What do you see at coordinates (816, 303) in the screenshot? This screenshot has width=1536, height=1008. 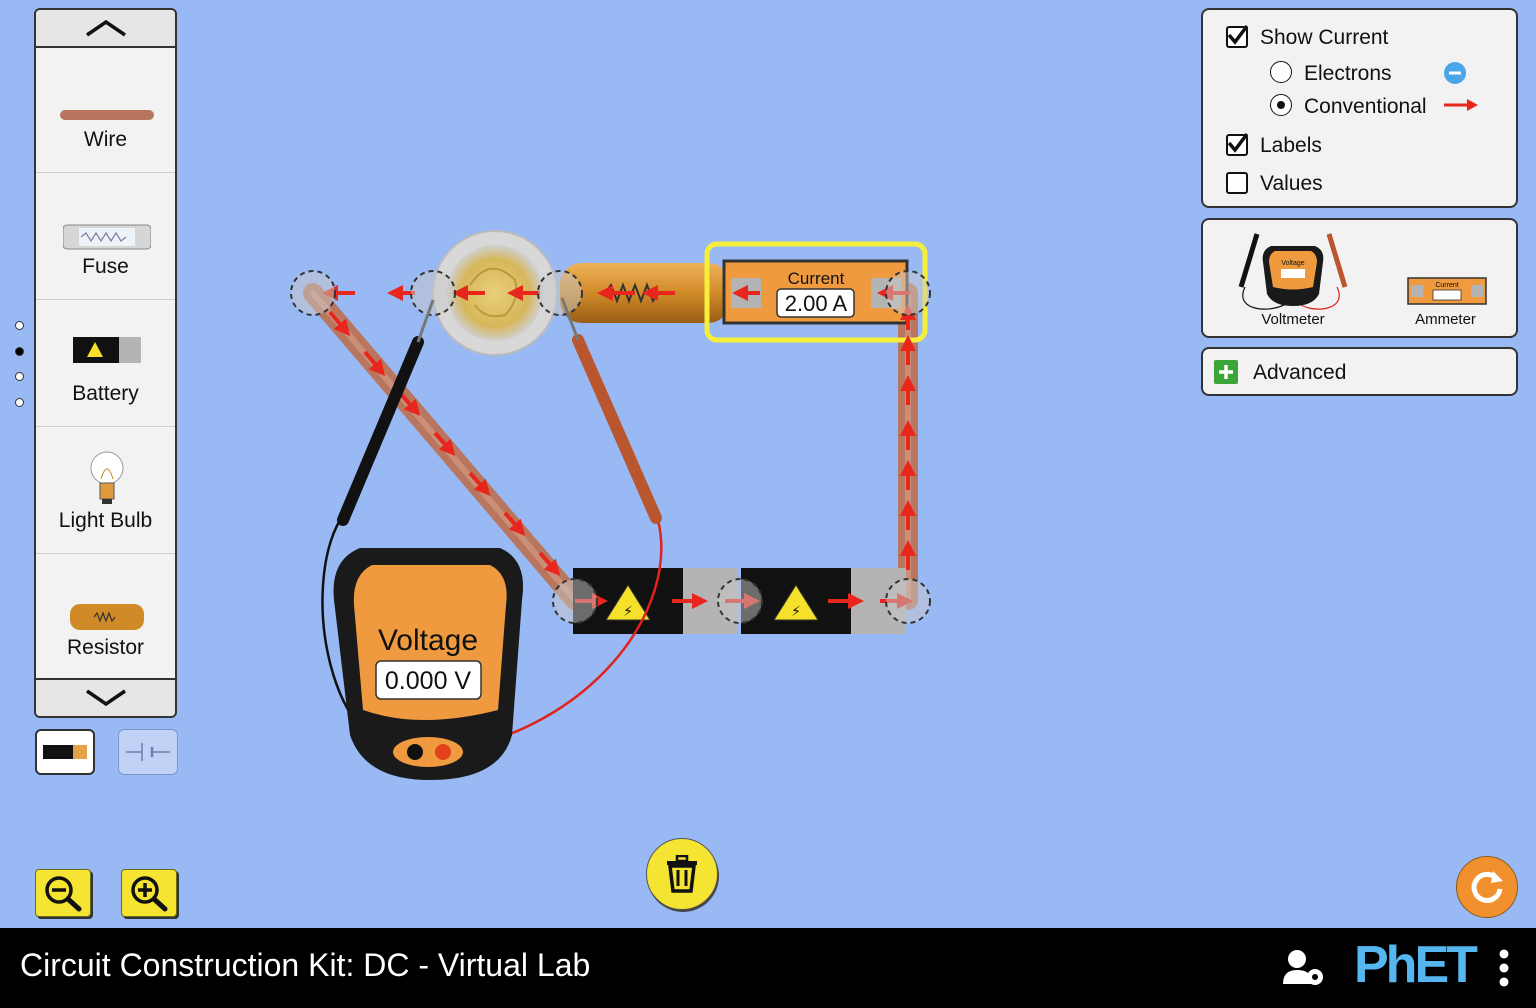 I see `ammeter-reading: 2.00 A` at bounding box center [816, 303].